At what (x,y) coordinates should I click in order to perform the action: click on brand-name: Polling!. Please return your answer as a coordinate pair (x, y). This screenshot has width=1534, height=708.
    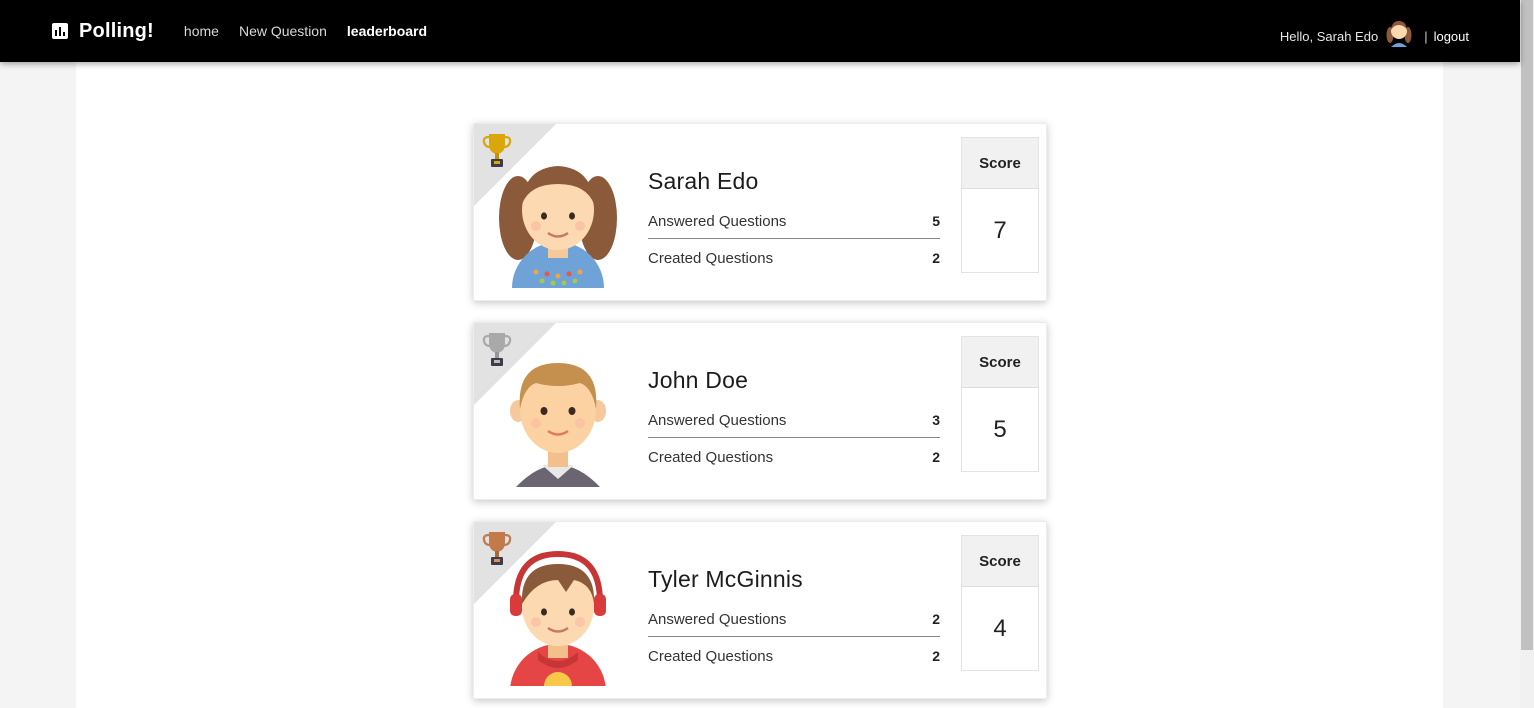
    Looking at the image, I should click on (116, 30).